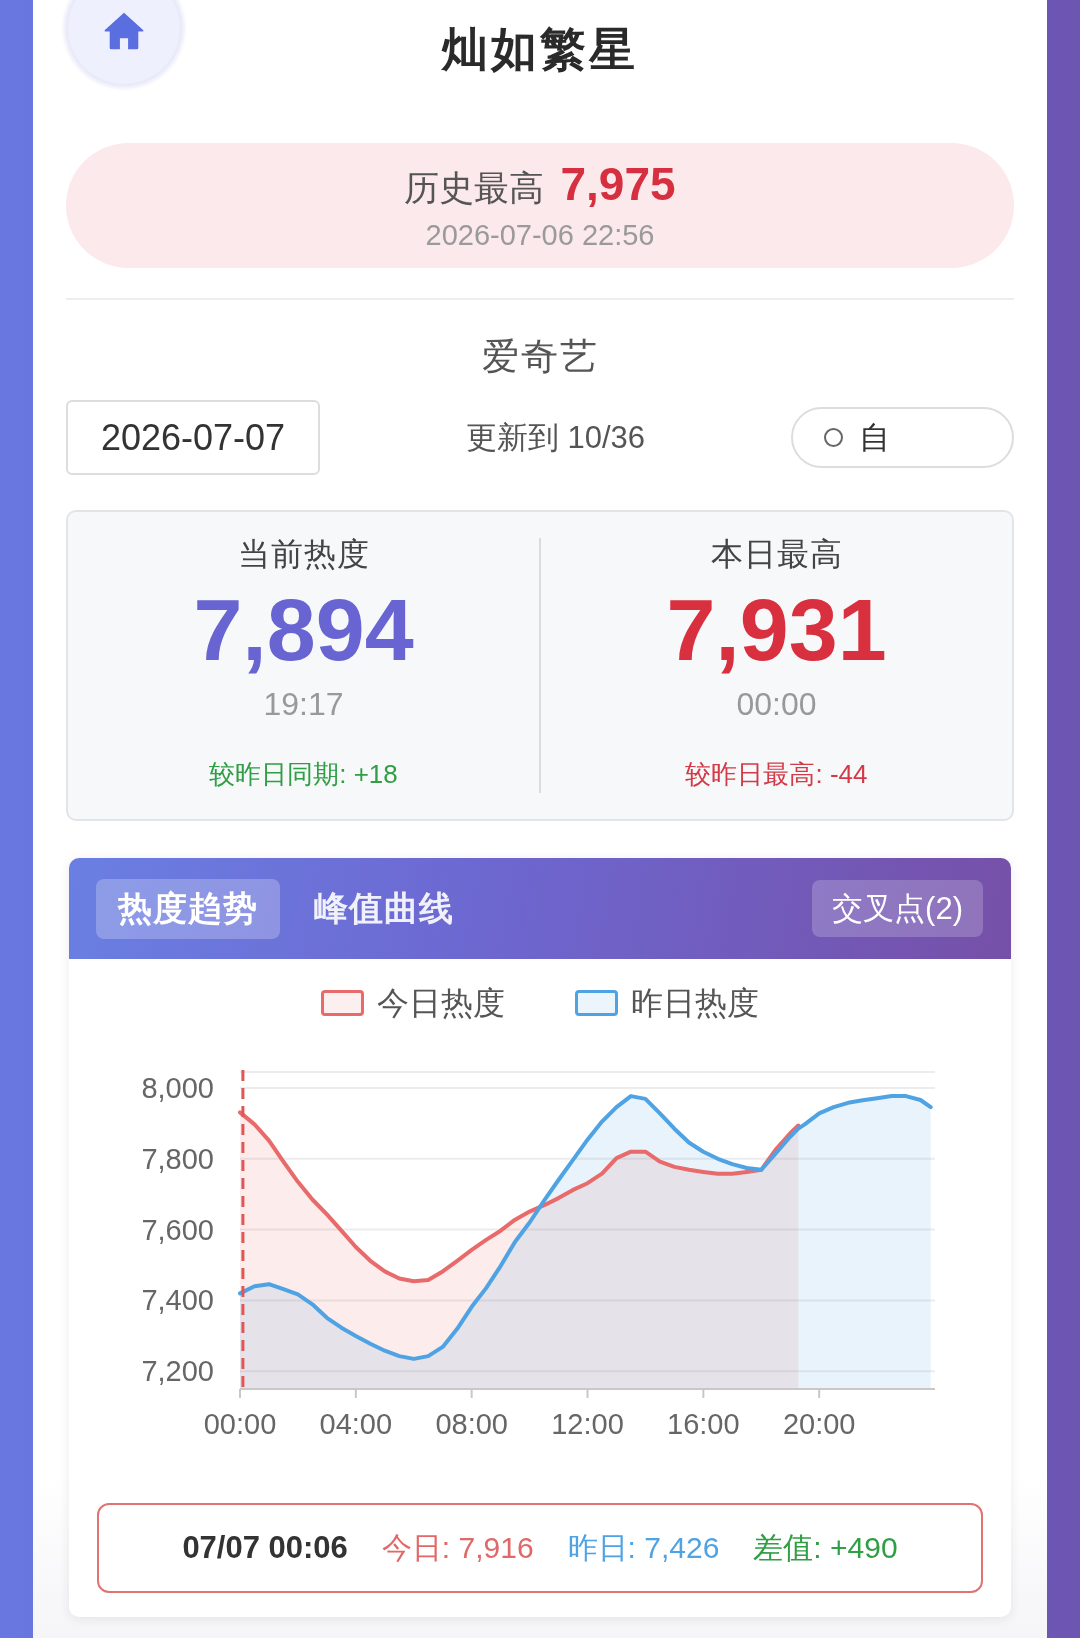  What do you see at coordinates (897, 908) in the screenshot?
I see `crosspoint-button: 交叉点(2)` at bounding box center [897, 908].